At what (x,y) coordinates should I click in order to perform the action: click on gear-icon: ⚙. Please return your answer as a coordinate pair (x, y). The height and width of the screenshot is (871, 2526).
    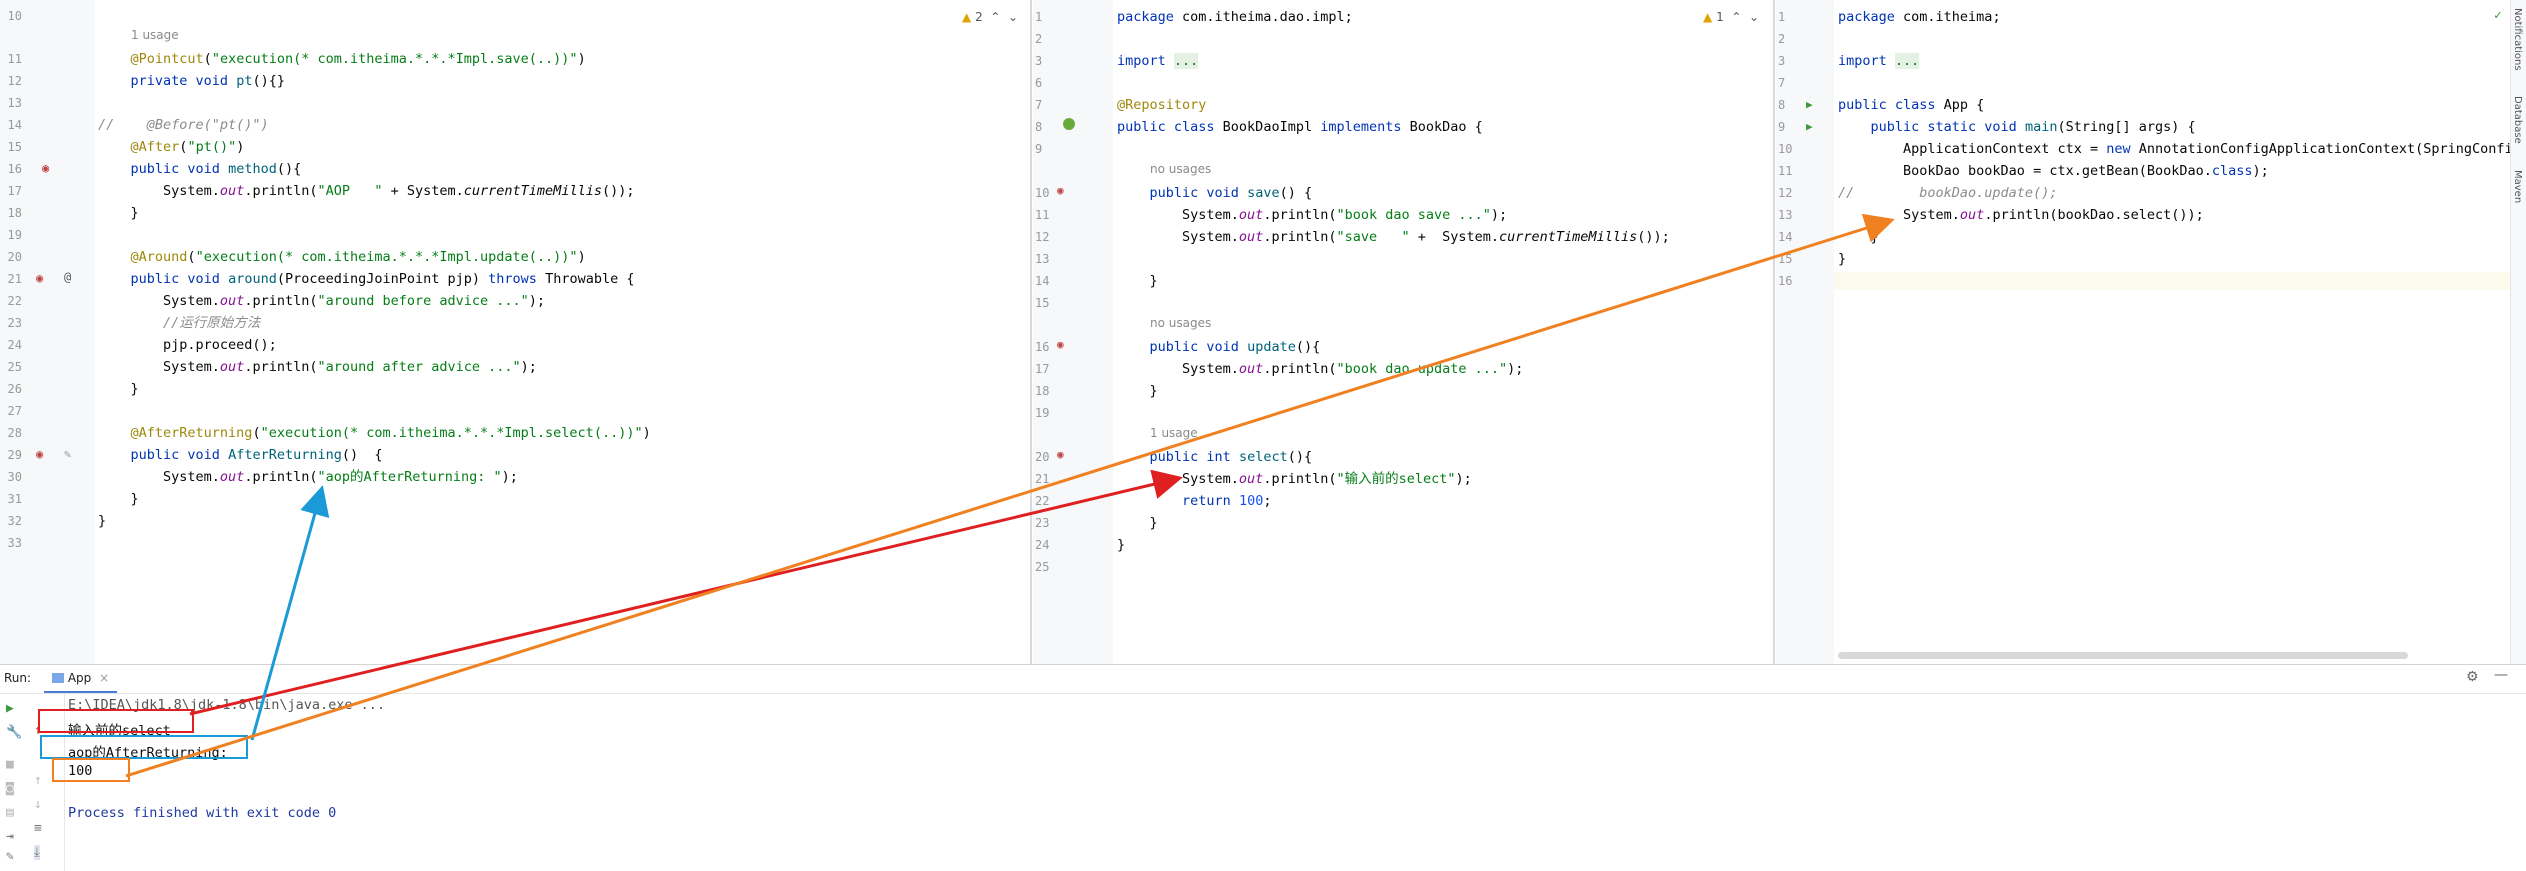
    Looking at the image, I should click on (2472, 677).